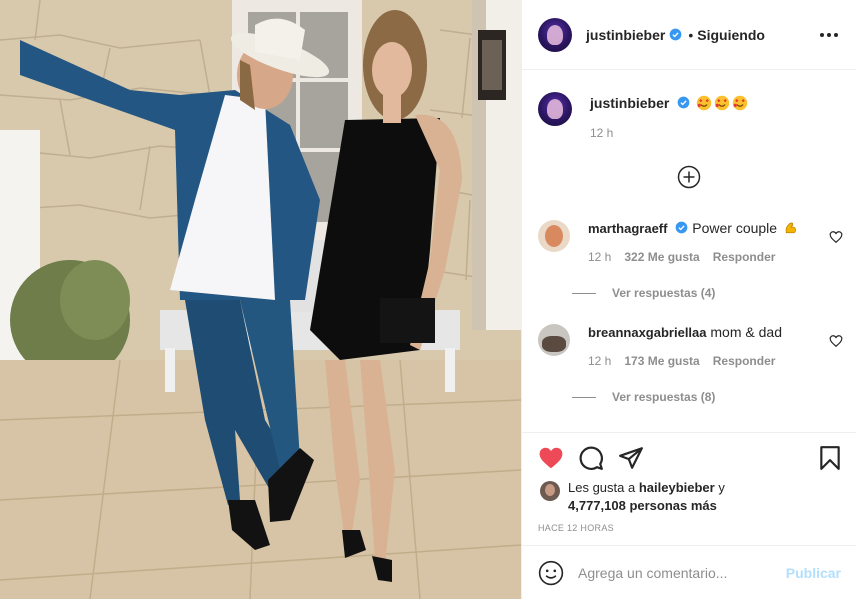 The height and width of the screenshot is (600, 856). Describe the element at coordinates (689, 177) in the screenshot. I see `plus-circle-icon` at that location.